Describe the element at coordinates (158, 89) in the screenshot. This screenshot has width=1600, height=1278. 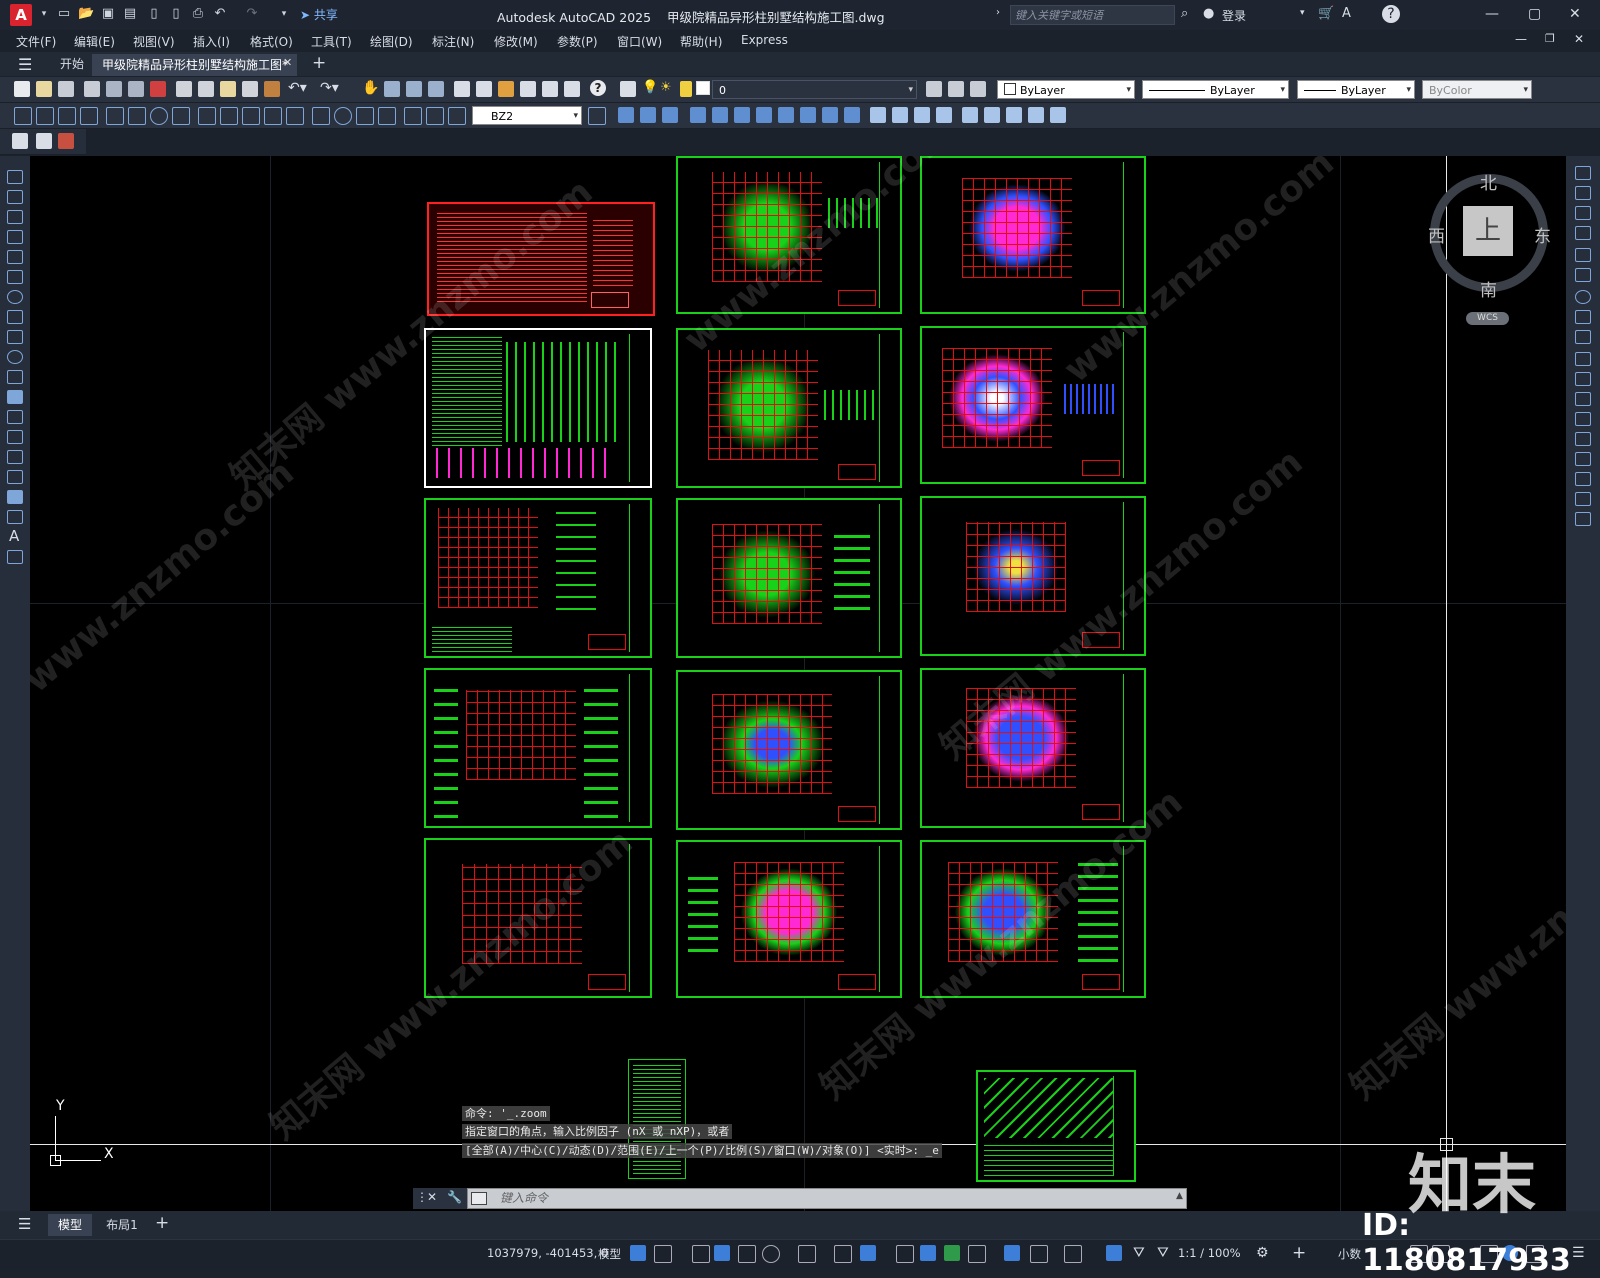
I see `dwf-icon` at that location.